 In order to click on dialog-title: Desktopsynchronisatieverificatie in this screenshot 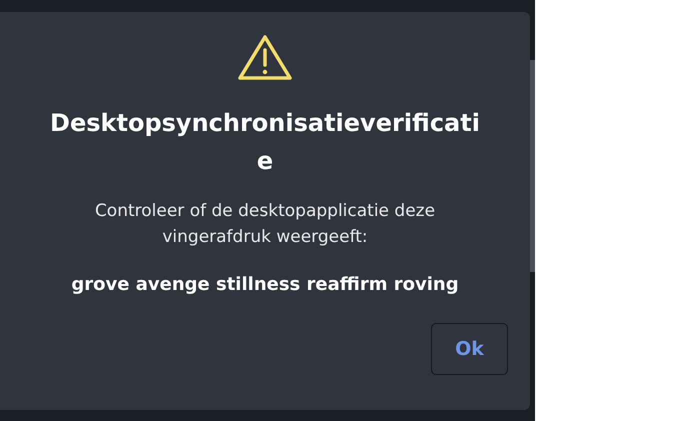, I will do `click(265, 142)`.